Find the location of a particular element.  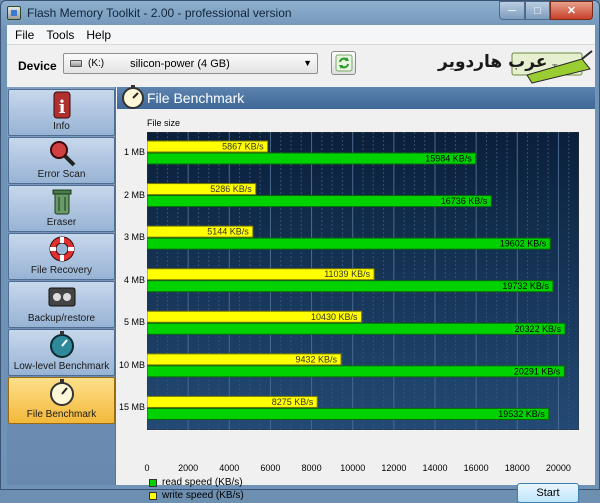

sidebar-item-label: Error Scan is located at coordinates (61, 174).